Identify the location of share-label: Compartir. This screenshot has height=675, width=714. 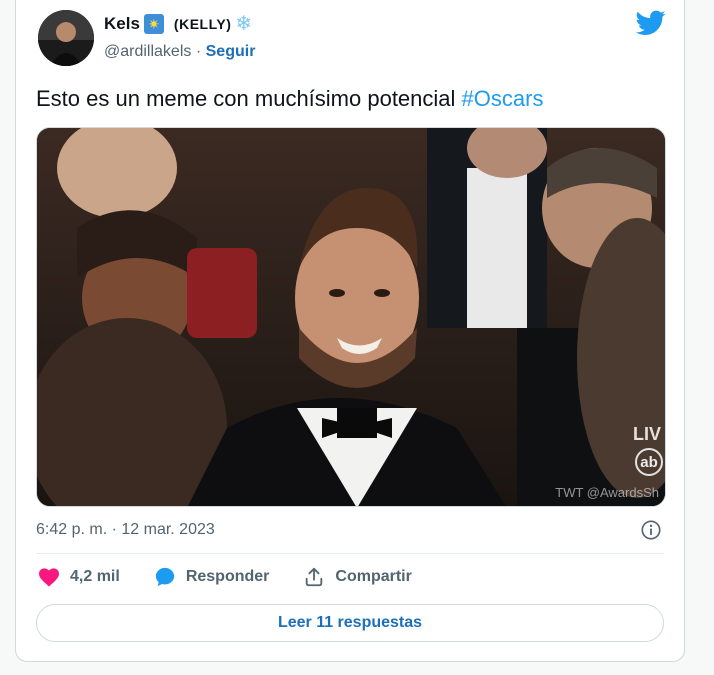
(373, 576).